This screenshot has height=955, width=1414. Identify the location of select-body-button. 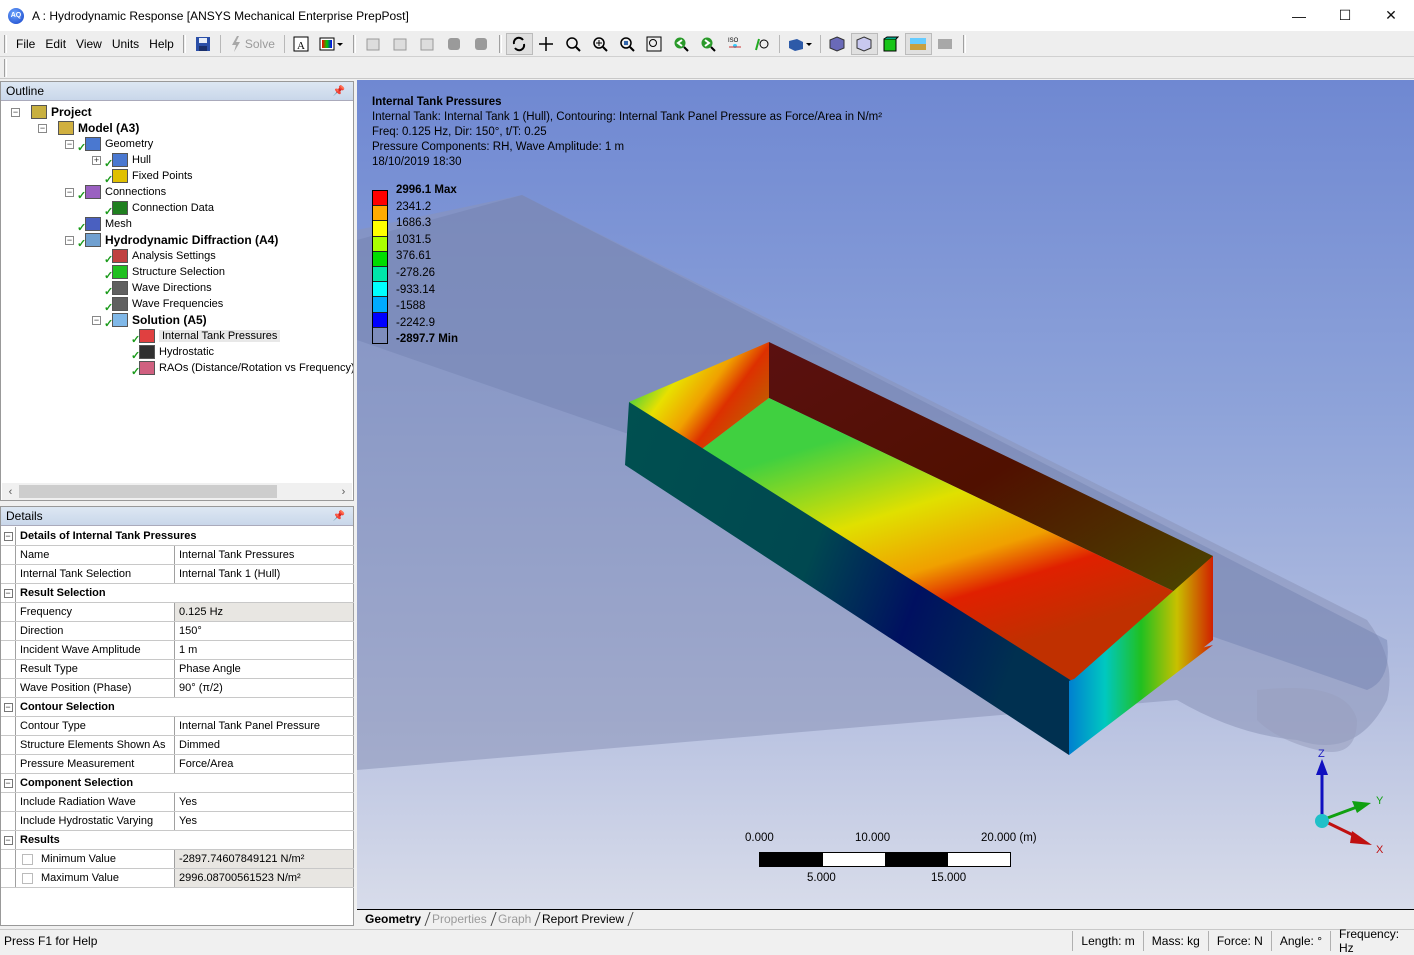
(427, 44).